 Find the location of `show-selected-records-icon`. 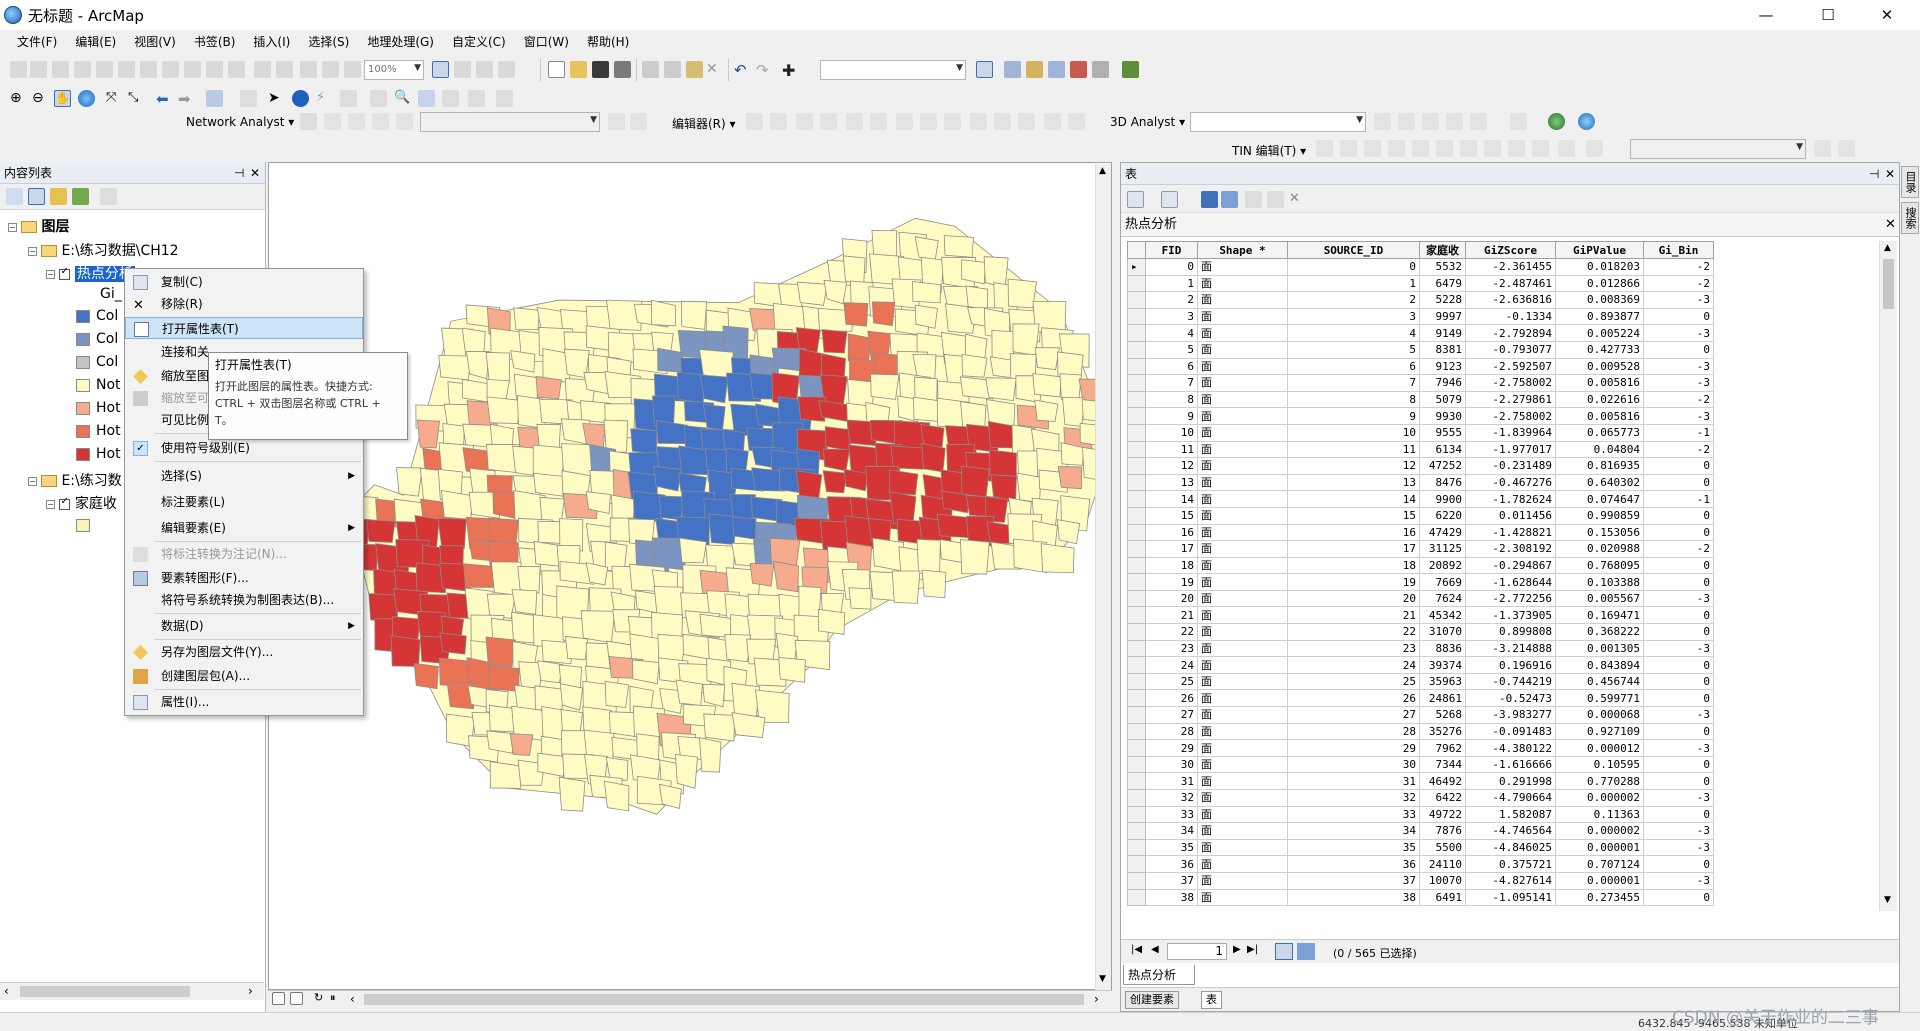

show-selected-records-icon is located at coordinates (1306, 951).